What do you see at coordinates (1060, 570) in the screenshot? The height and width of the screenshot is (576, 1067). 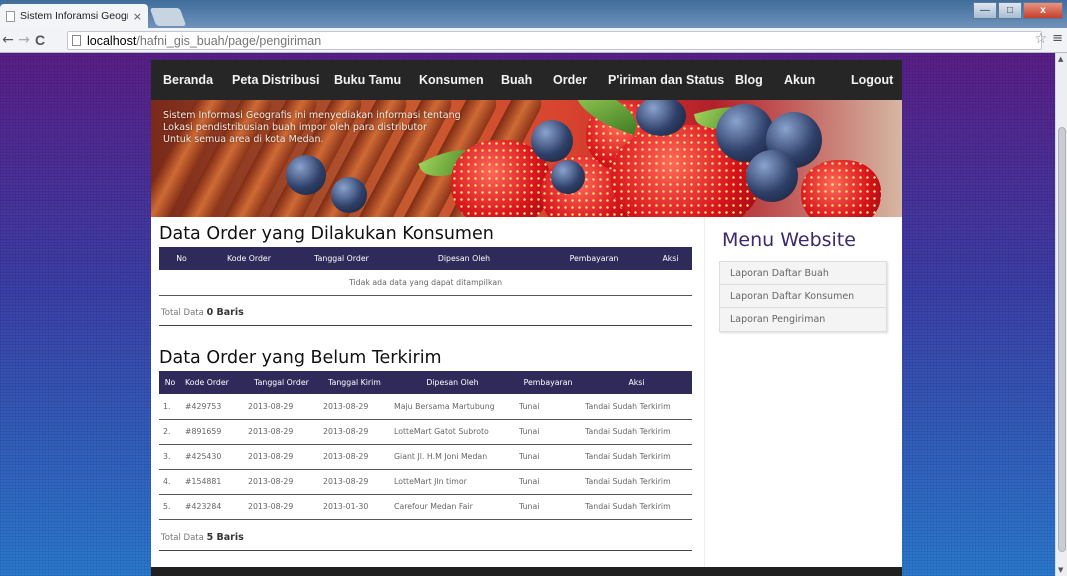 I see `scroll-down-icon: ▼` at bounding box center [1060, 570].